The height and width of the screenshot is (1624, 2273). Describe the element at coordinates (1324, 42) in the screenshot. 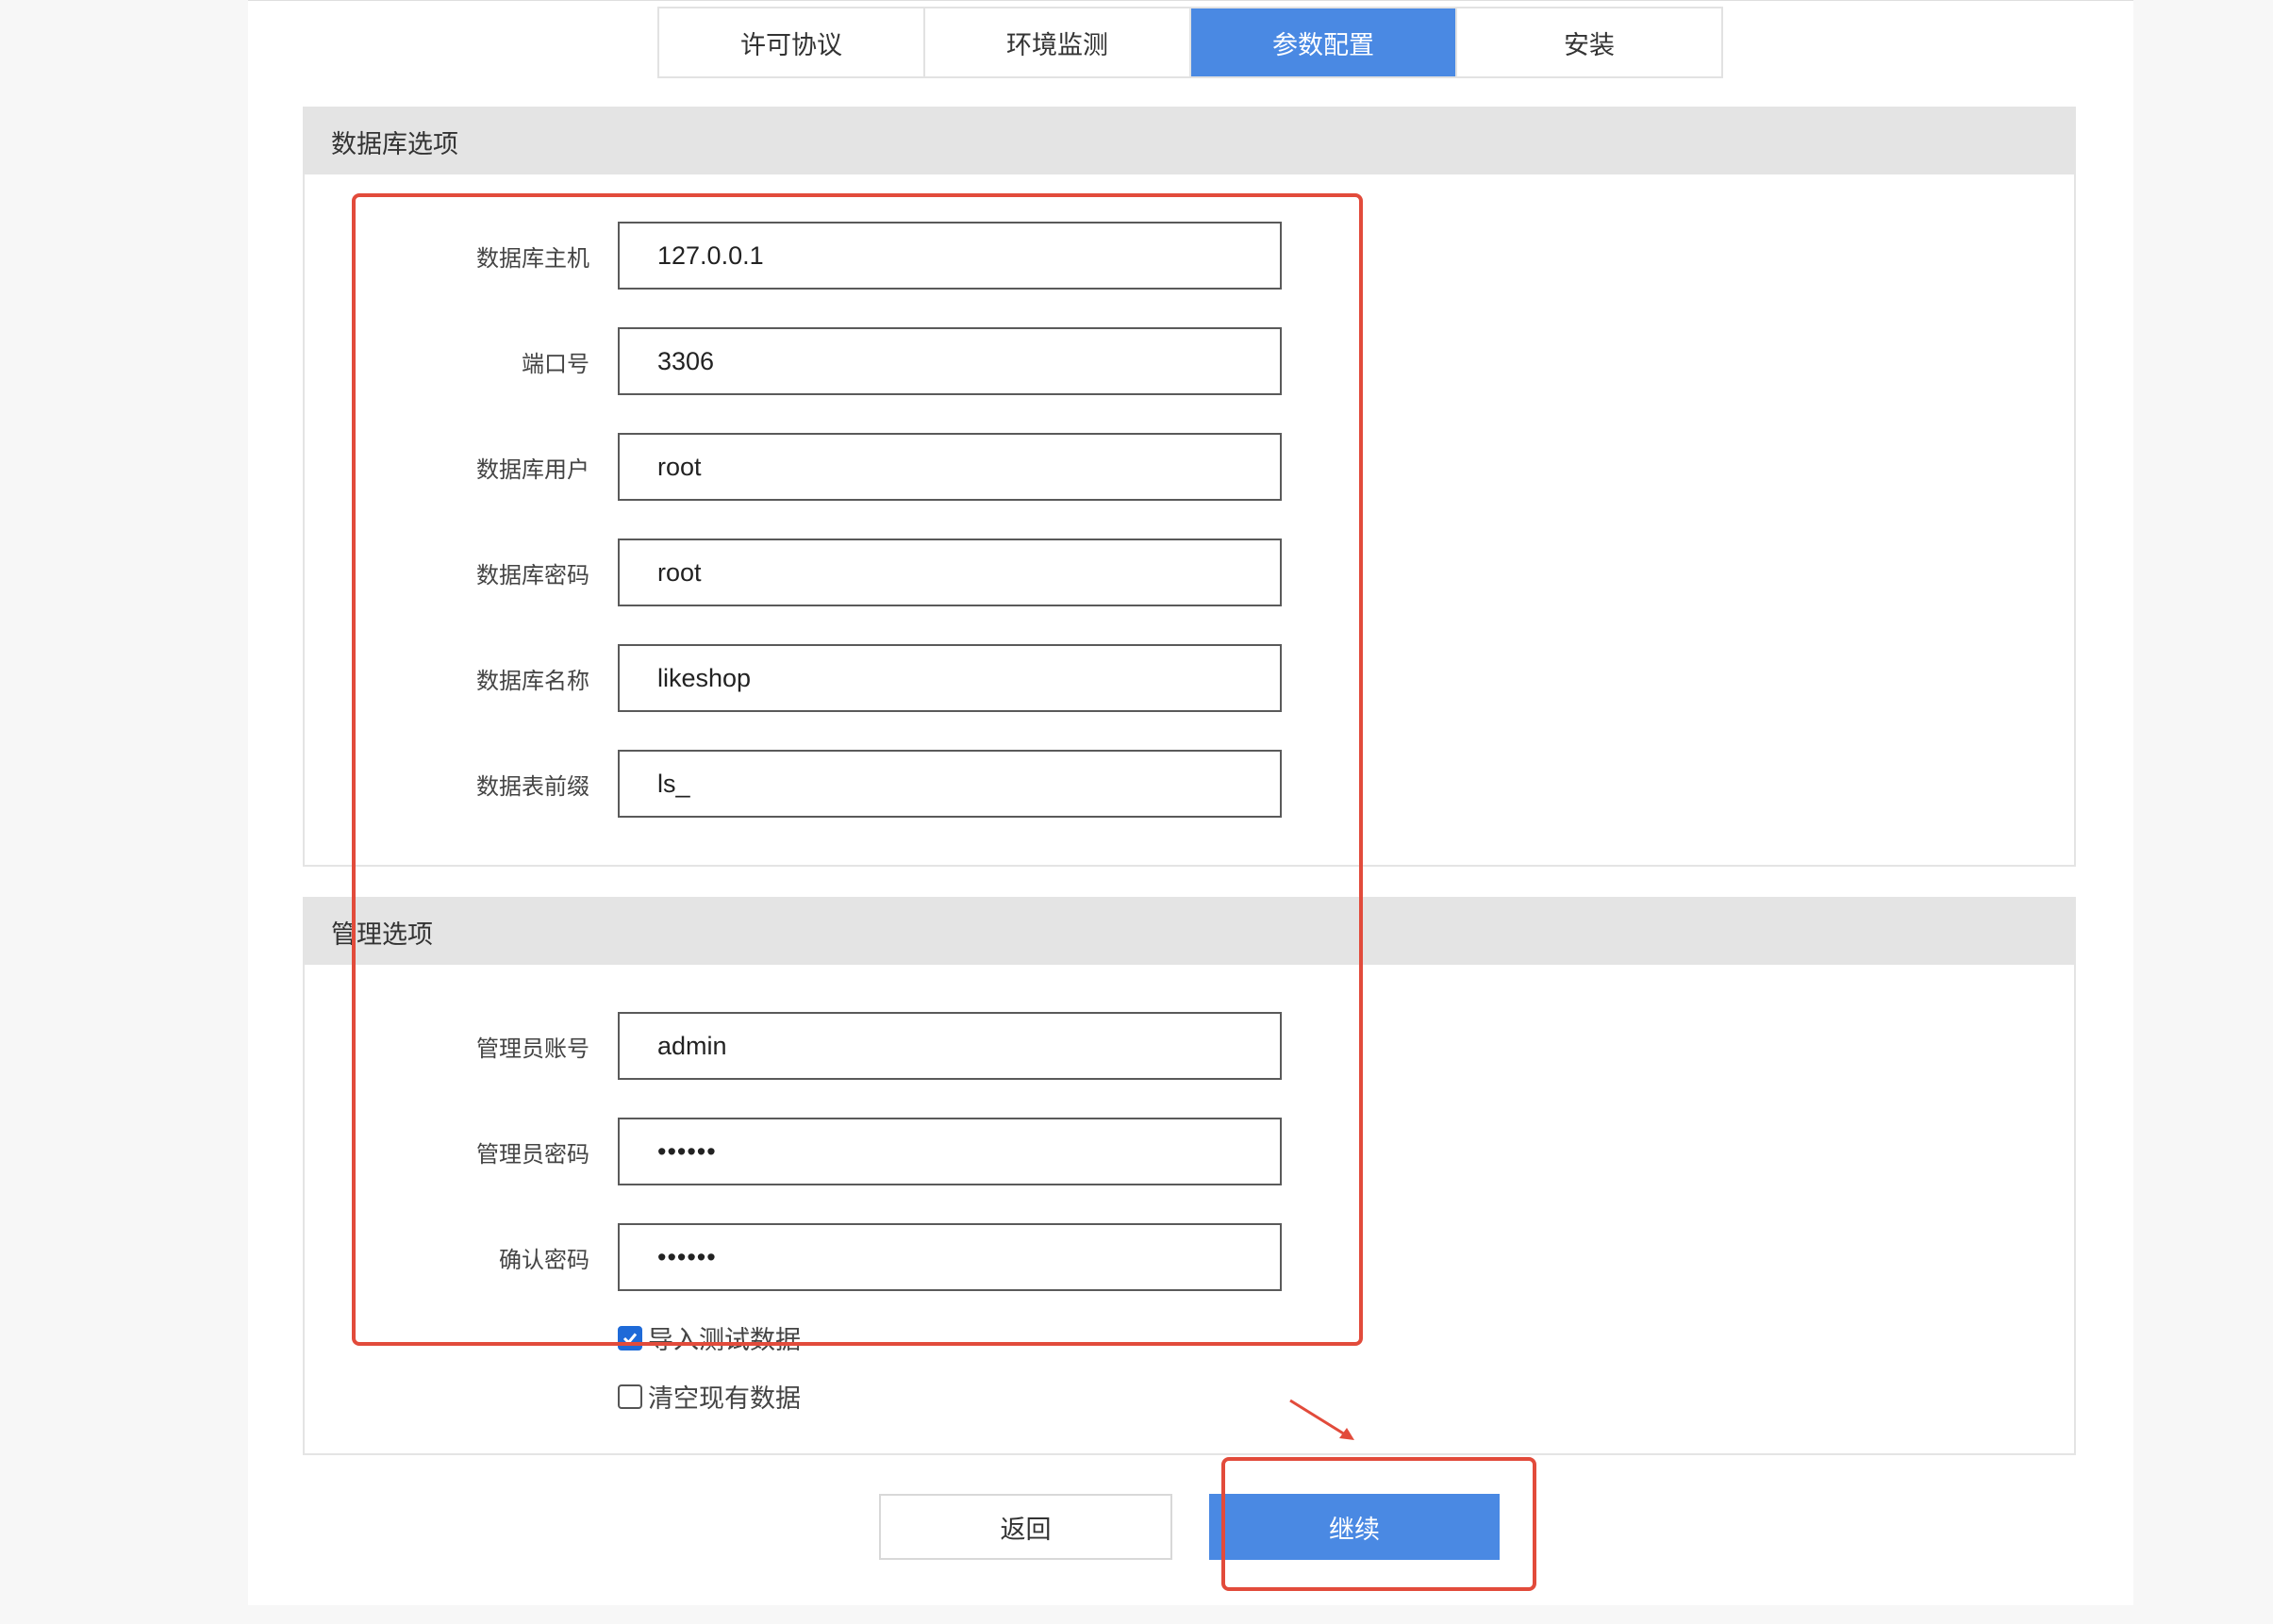

I see `tab-parameter-config: 参数配置` at that location.